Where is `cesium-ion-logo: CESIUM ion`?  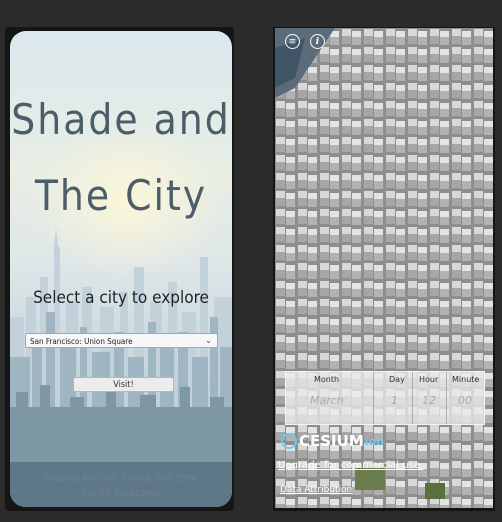
cesium-ion-logo: CESIUM ion is located at coordinates (332, 441).